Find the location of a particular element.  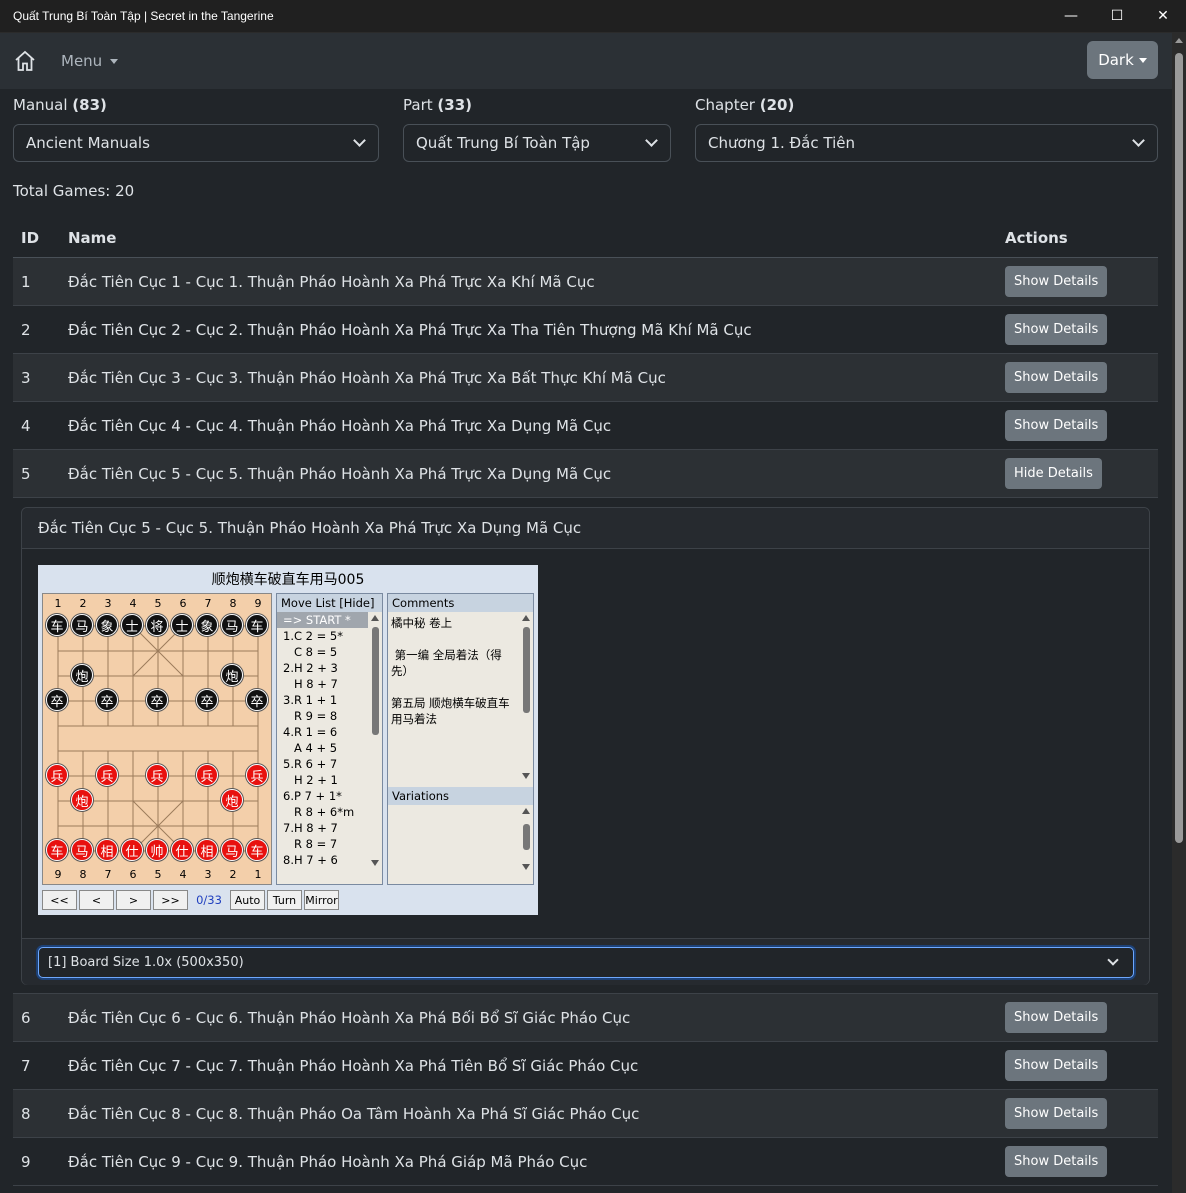

move-item: 3.R 1 + 1 is located at coordinates (322, 700).